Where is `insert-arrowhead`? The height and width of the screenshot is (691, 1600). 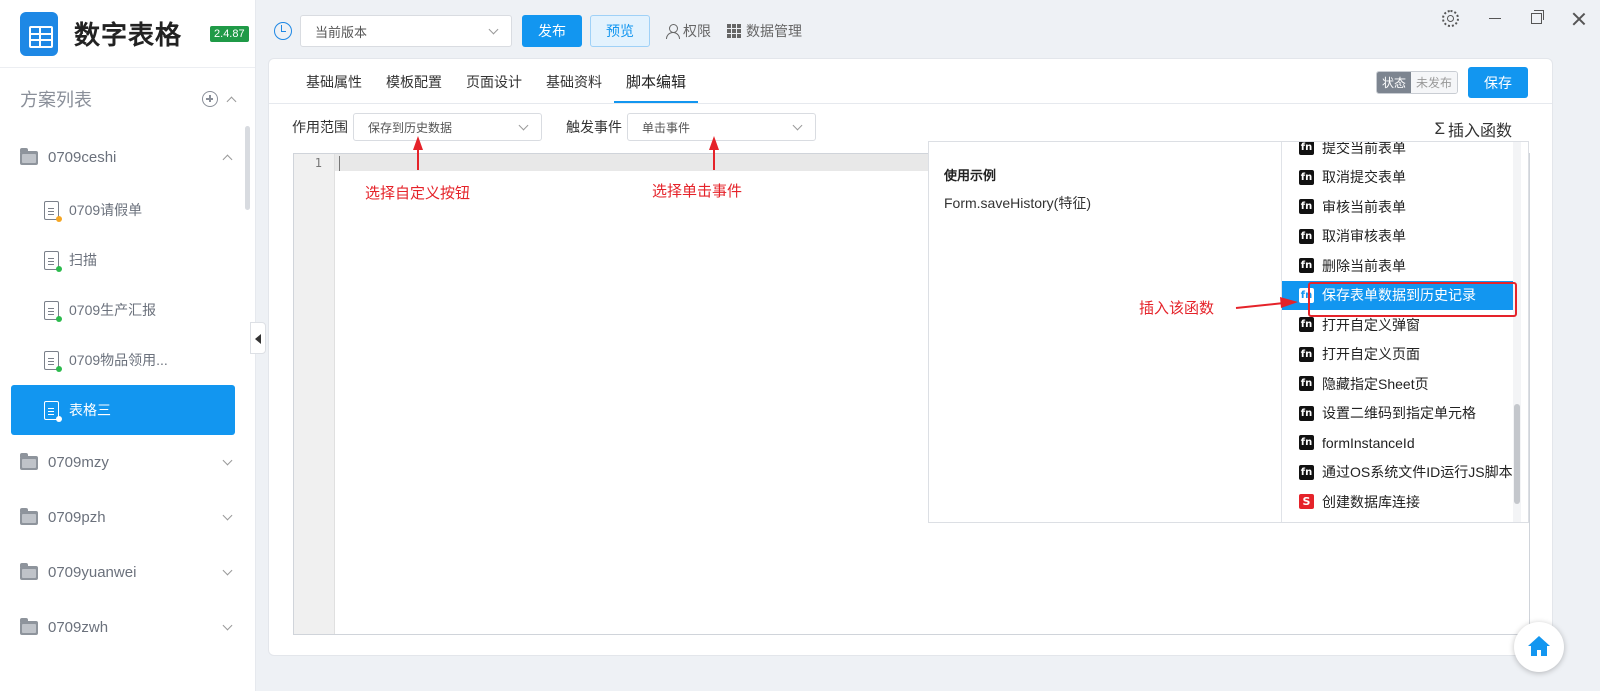 insert-arrowhead is located at coordinates (1289, 302).